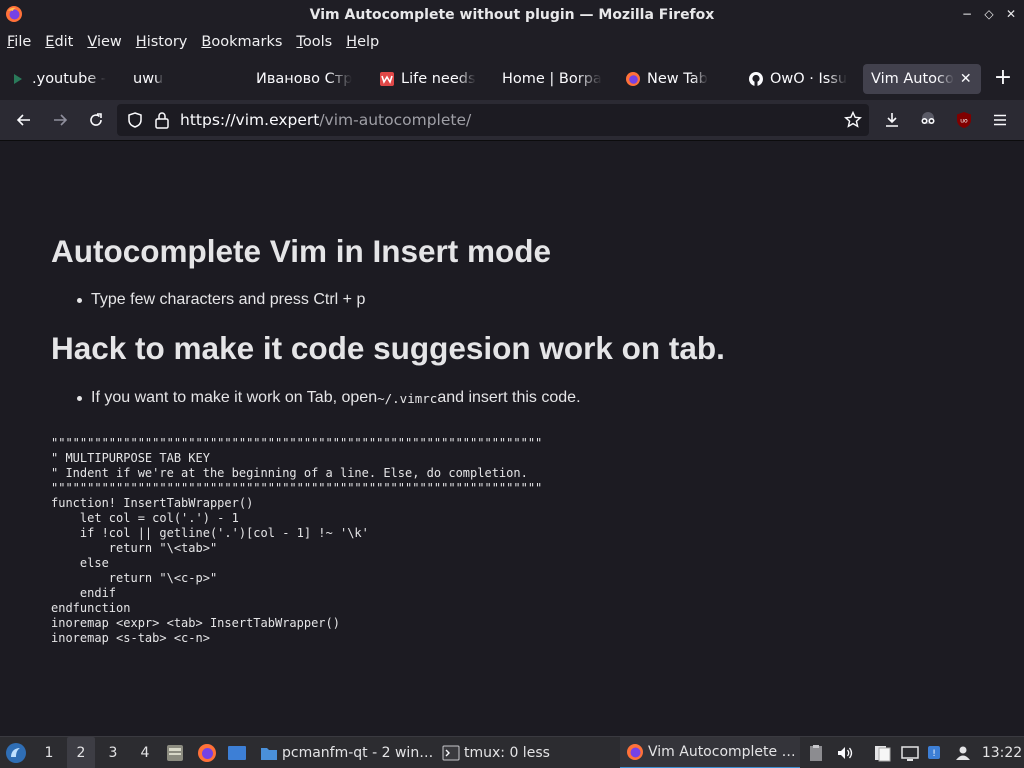  What do you see at coordinates (1011, 14) in the screenshot?
I see `close-window-icon: ✕` at bounding box center [1011, 14].